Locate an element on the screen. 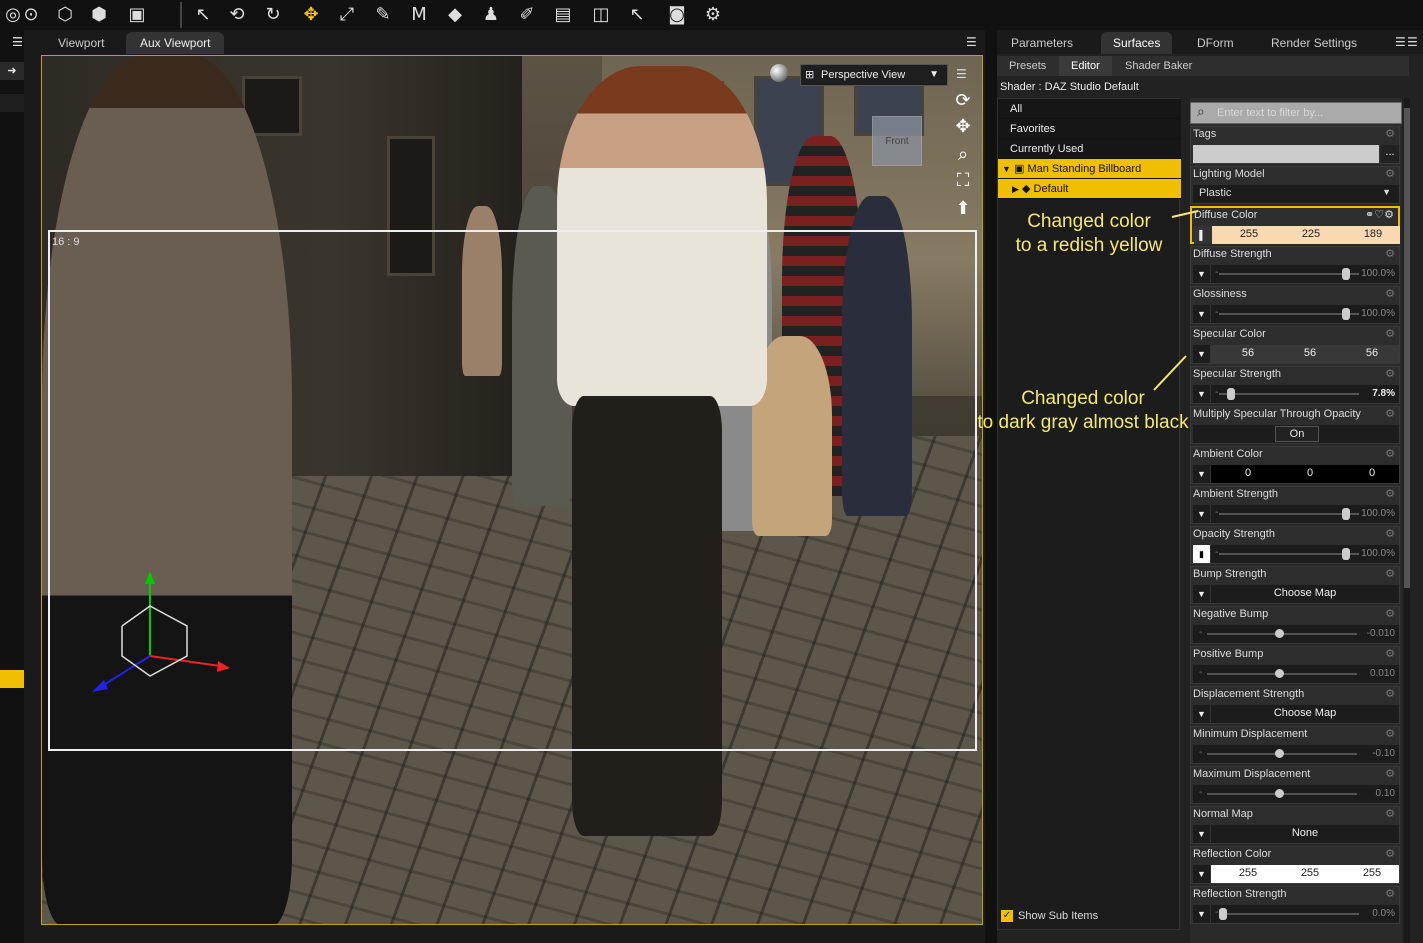 The width and height of the screenshot is (1423, 943). viewport-menu-icon: ☰ is located at coordinates (20, 42).